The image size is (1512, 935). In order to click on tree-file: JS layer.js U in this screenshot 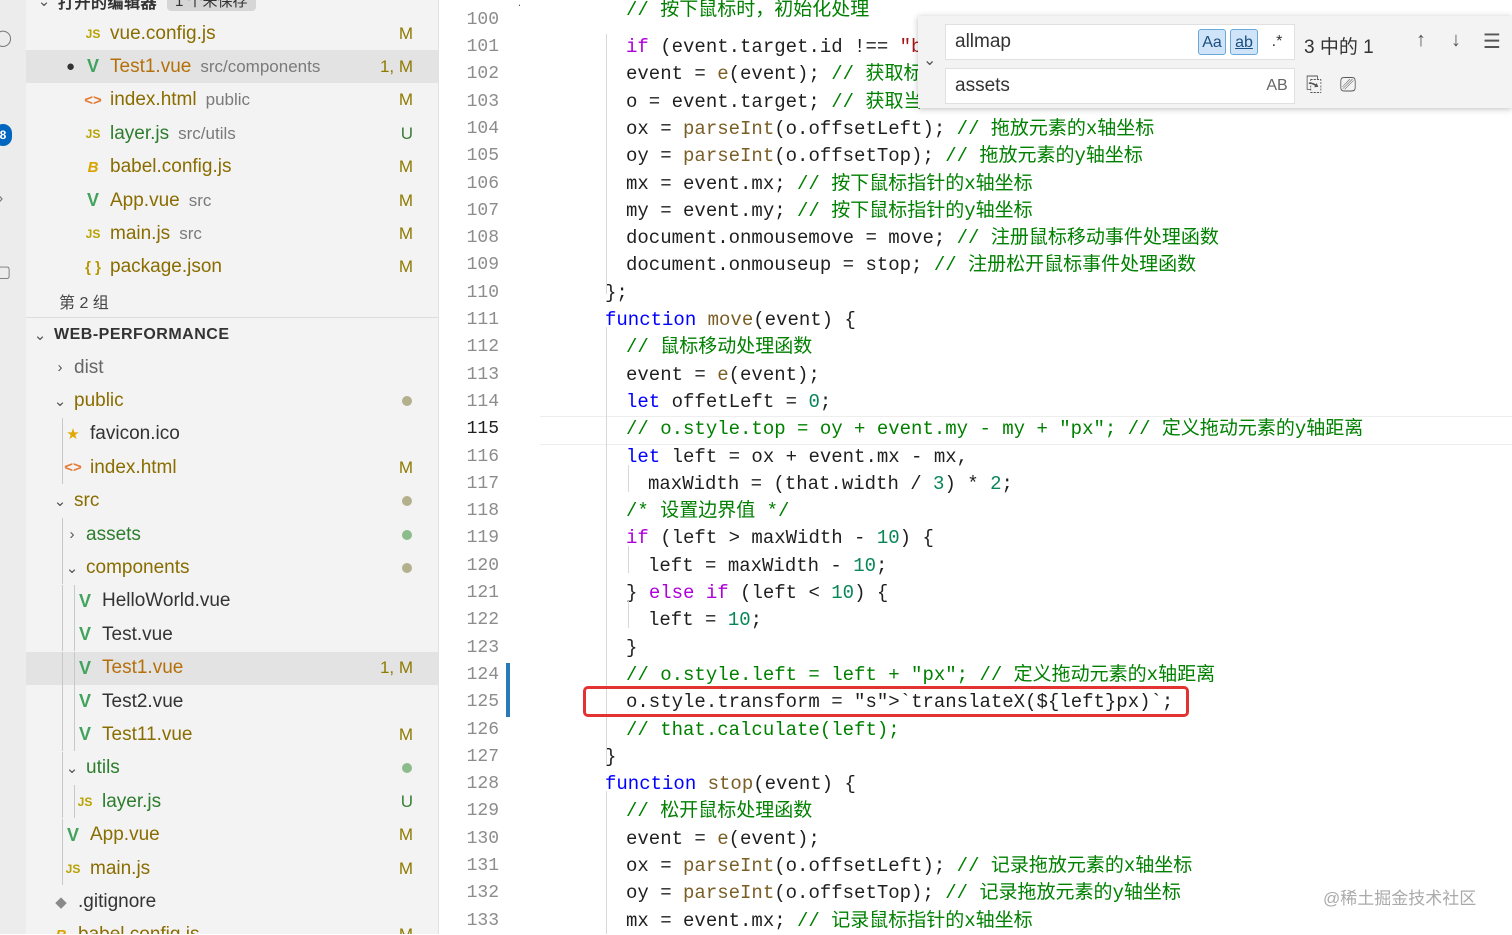, I will do `click(232, 802)`.